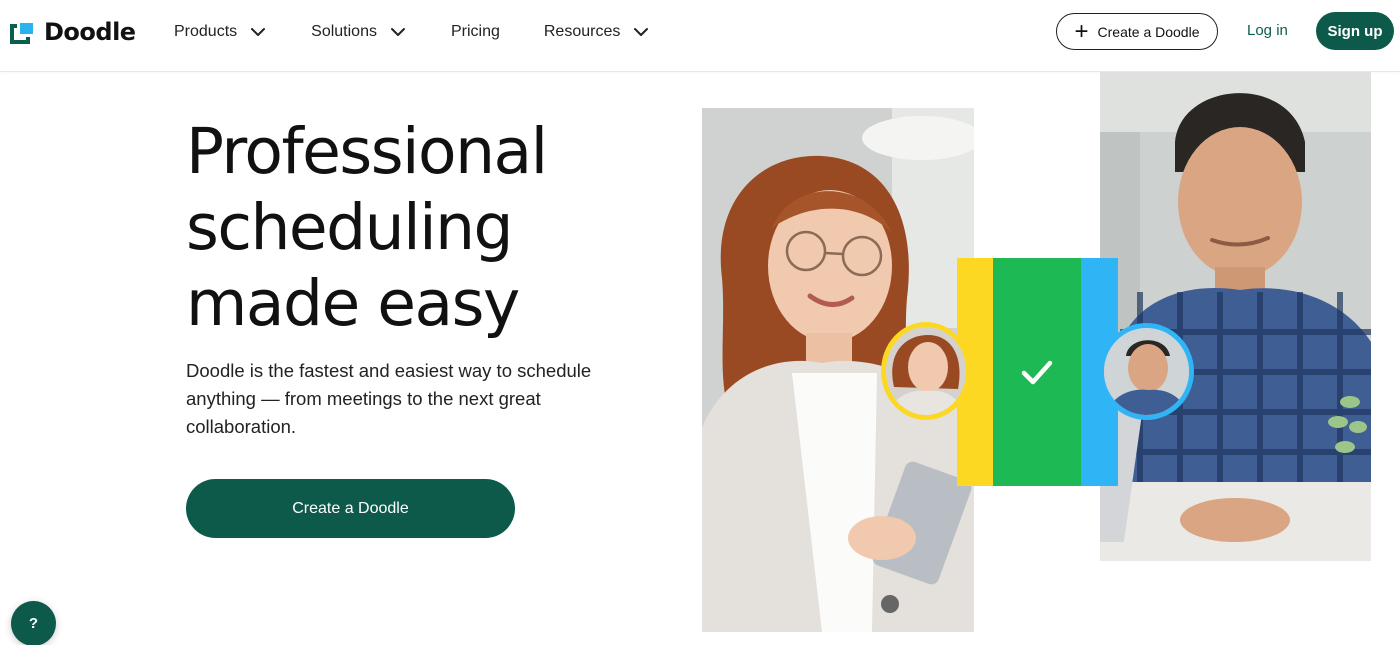 This screenshot has height=645, width=1400. Describe the element at coordinates (206, 31) in the screenshot. I see `nav-products-label: Products` at that location.